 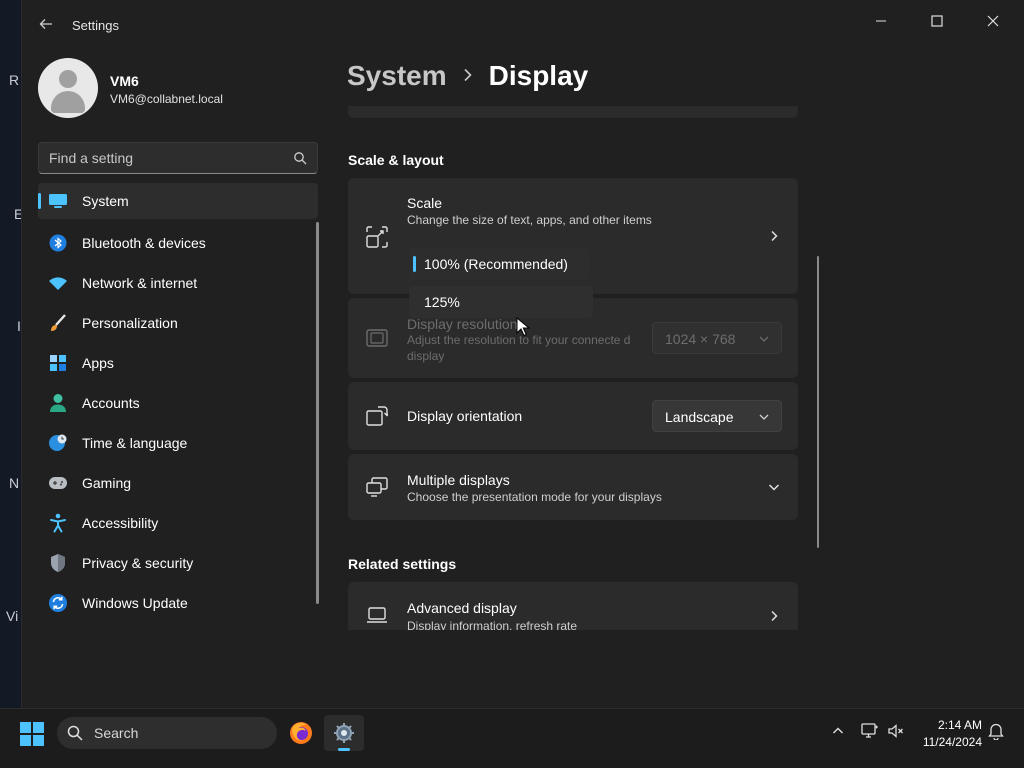 What do you see at coordinates (951, 725) in the screenshot?
I see `clock-time: 2:14 AM` at bounding box center [951, 725].